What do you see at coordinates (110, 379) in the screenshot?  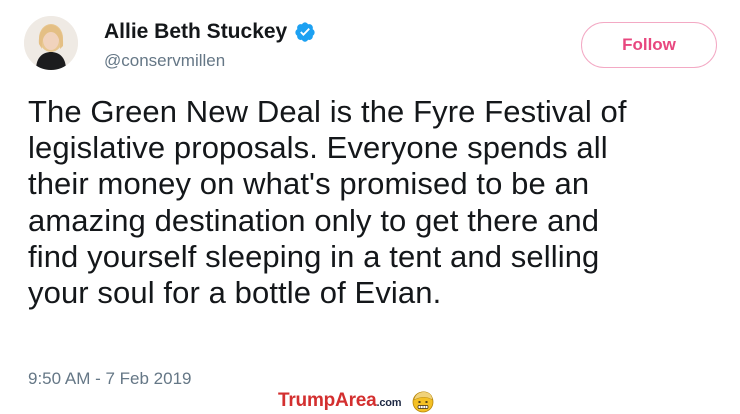 I see `tweet-timestamp: 9:50 AM - 7 Feb 2019` at bounding box center [110, 379].